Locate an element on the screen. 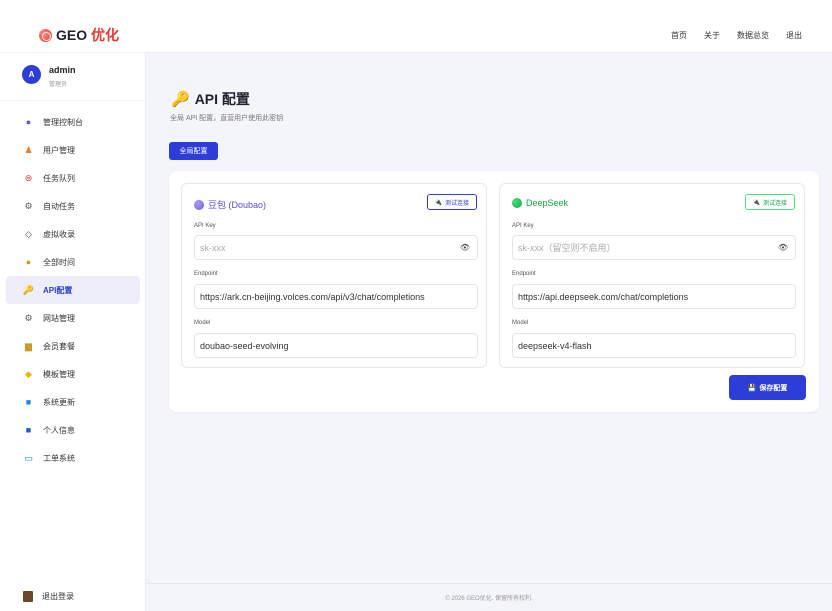 The image size is (832, 611). api-key-placeholder: sk-xxx（留空则不启用） is located at coordinates (567, 248).